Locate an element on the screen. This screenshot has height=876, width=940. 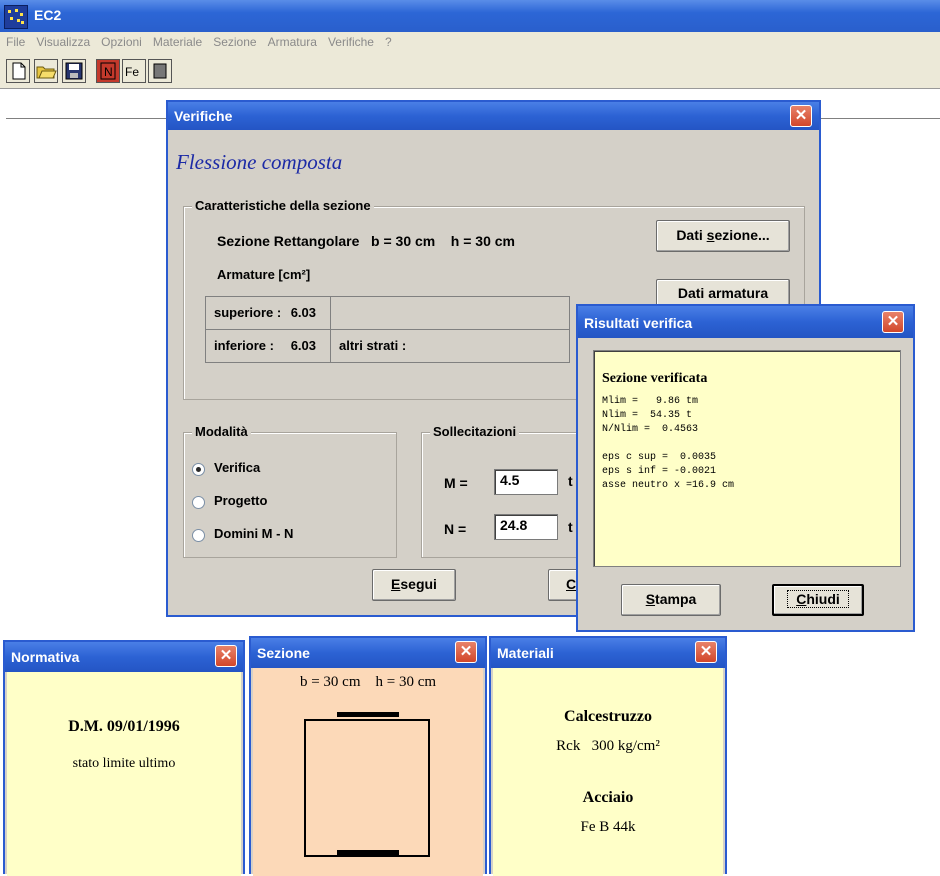
superiore-value: 6.03 is located at coordinates (303, 312).